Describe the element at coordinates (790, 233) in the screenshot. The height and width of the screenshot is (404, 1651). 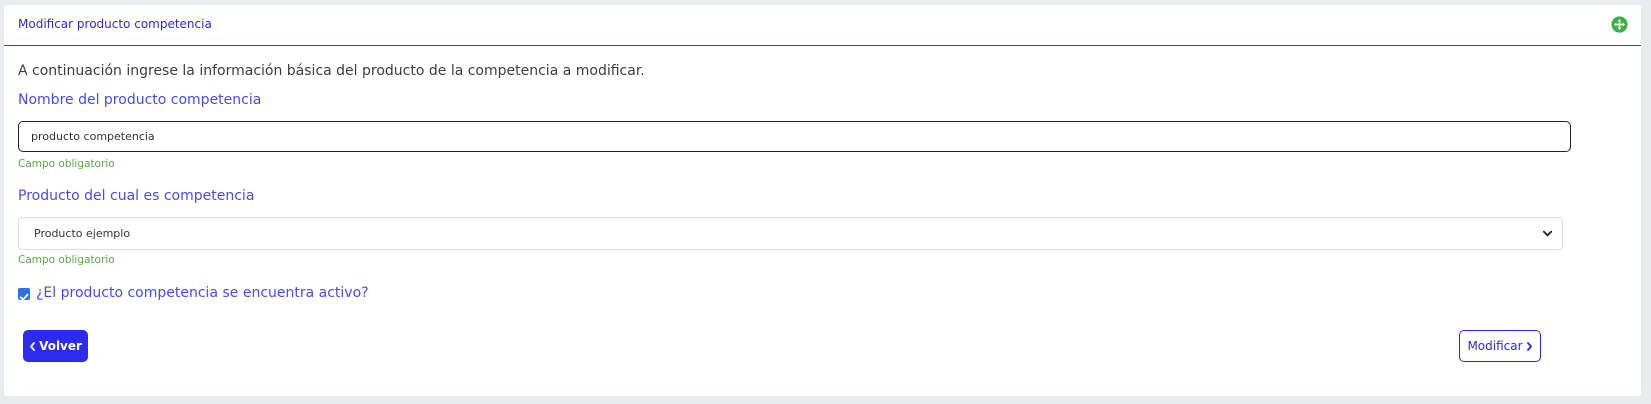
I see `base-product-select: Producto ejemplo` at that location.